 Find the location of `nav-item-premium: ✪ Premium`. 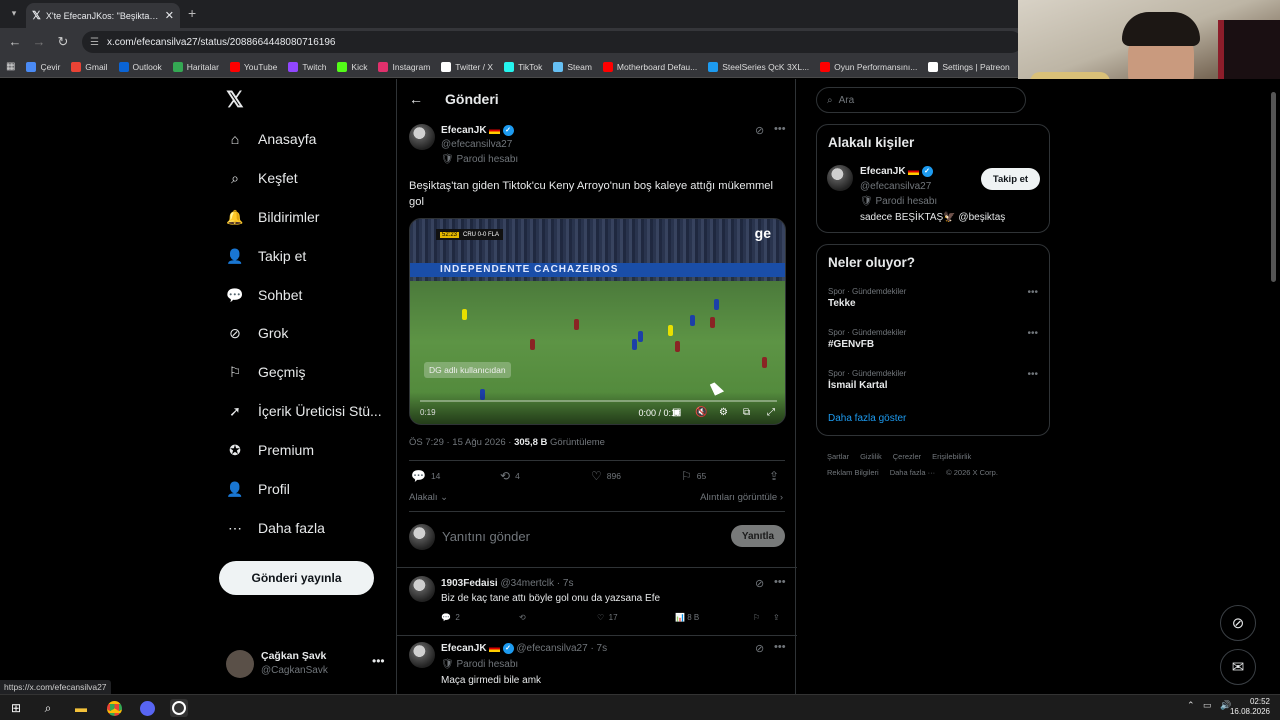

nav-item-premium: ✪ Premium is located at coordinates (270, 450).